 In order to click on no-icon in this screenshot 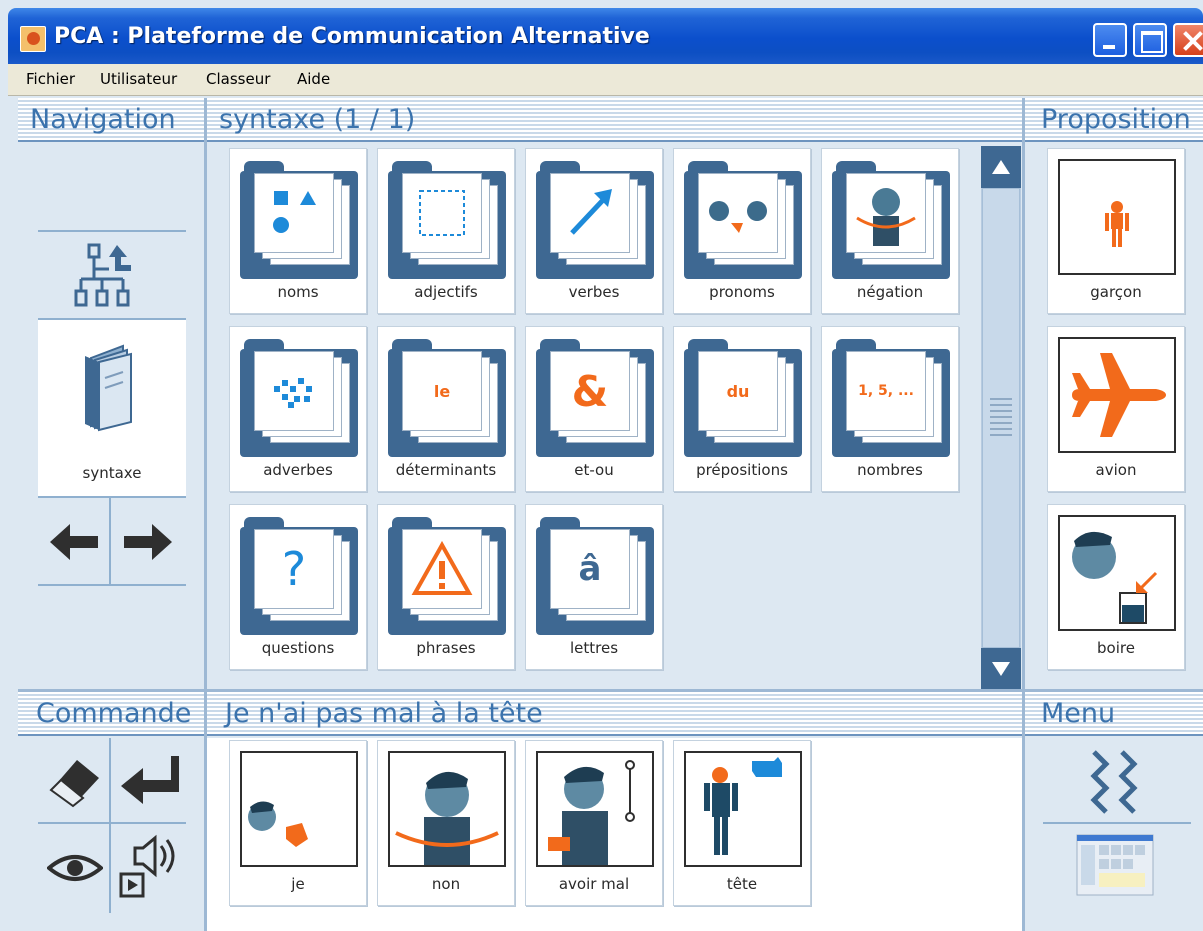, I will do `click(447, 809)`.